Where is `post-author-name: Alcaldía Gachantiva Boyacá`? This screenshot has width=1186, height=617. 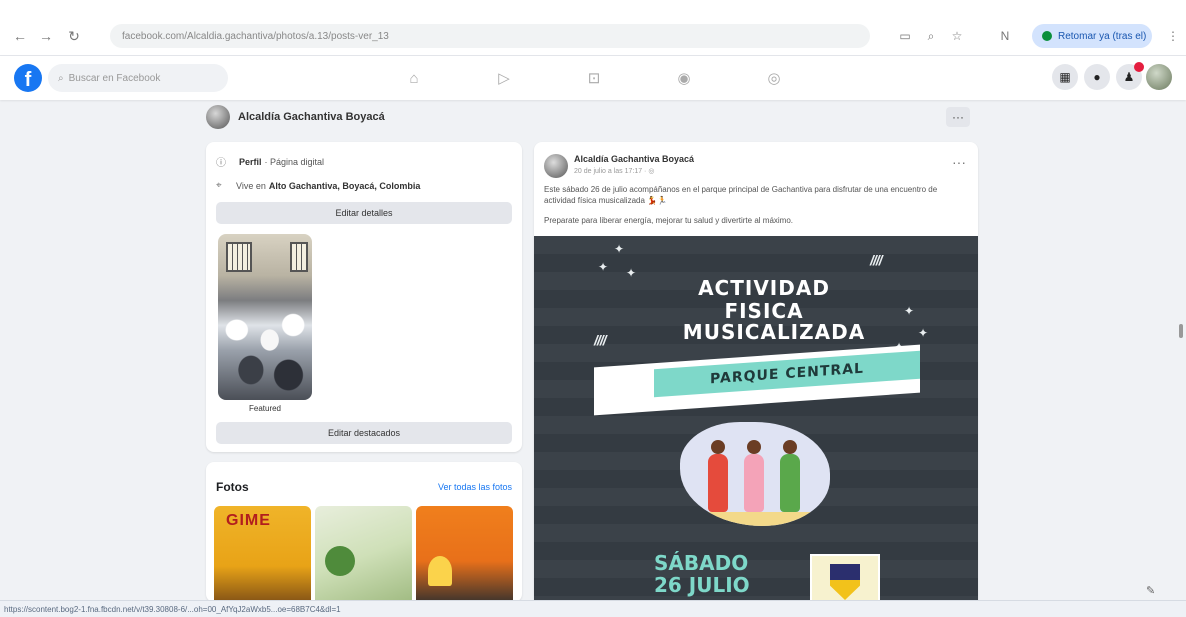
post-author-name: Alcaldía Gachantiva Boyacá is located at coordinates (634, 159).